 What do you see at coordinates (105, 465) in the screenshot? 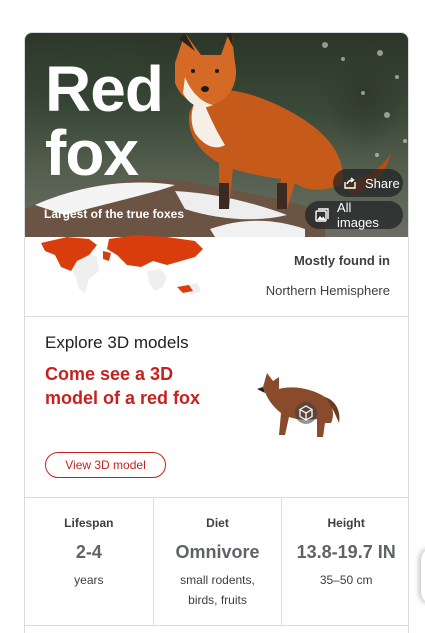
I see `view-3d-model-button: View 3D model` at bounding box center [105, 465].